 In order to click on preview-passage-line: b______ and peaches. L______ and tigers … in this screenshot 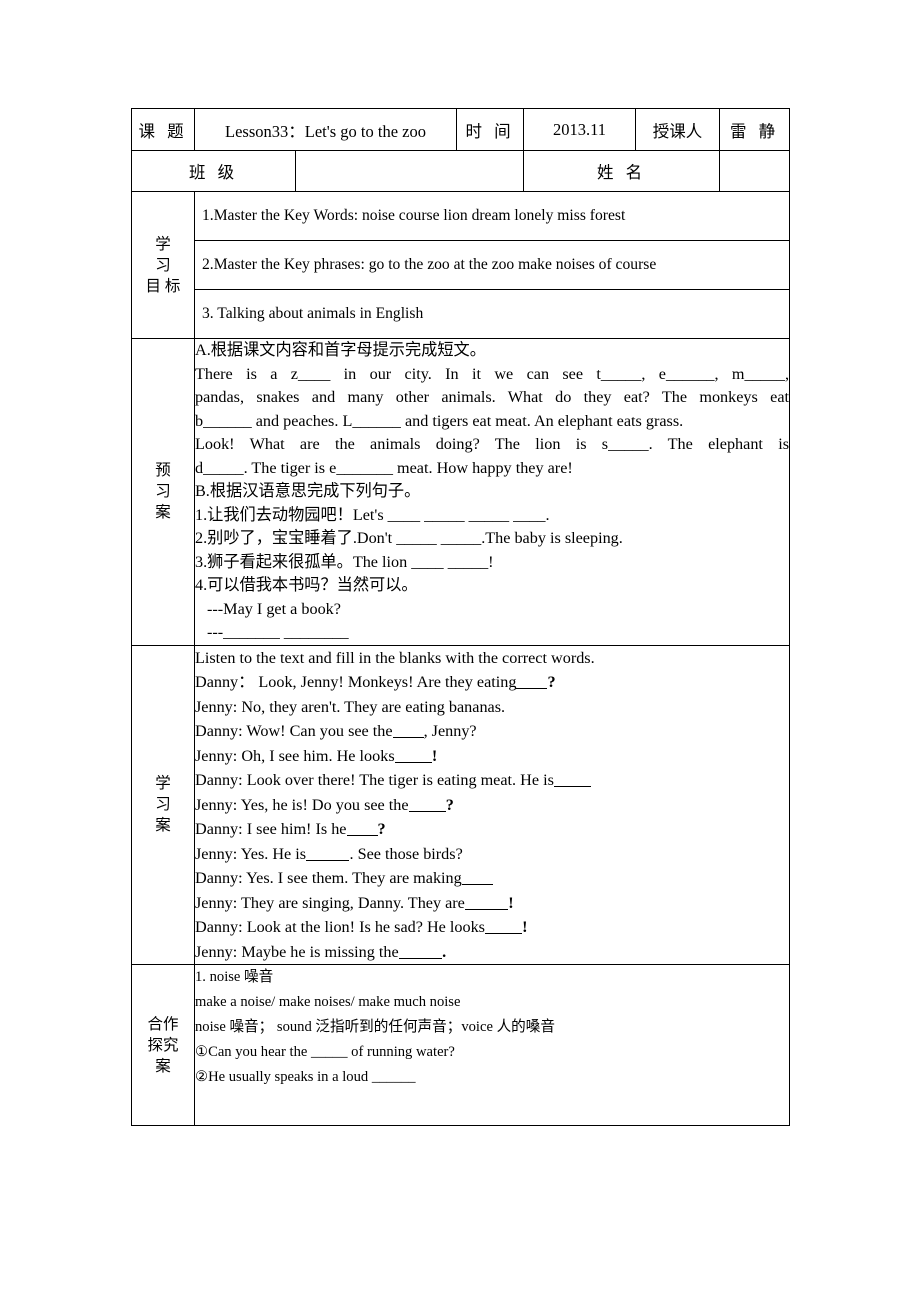, I will do `click(439, 420)`.